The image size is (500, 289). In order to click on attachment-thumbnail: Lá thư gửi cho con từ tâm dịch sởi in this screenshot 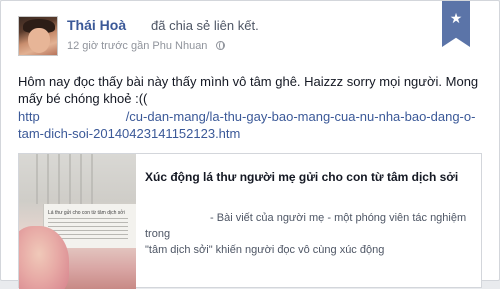, I will do `click(77, 221)`.